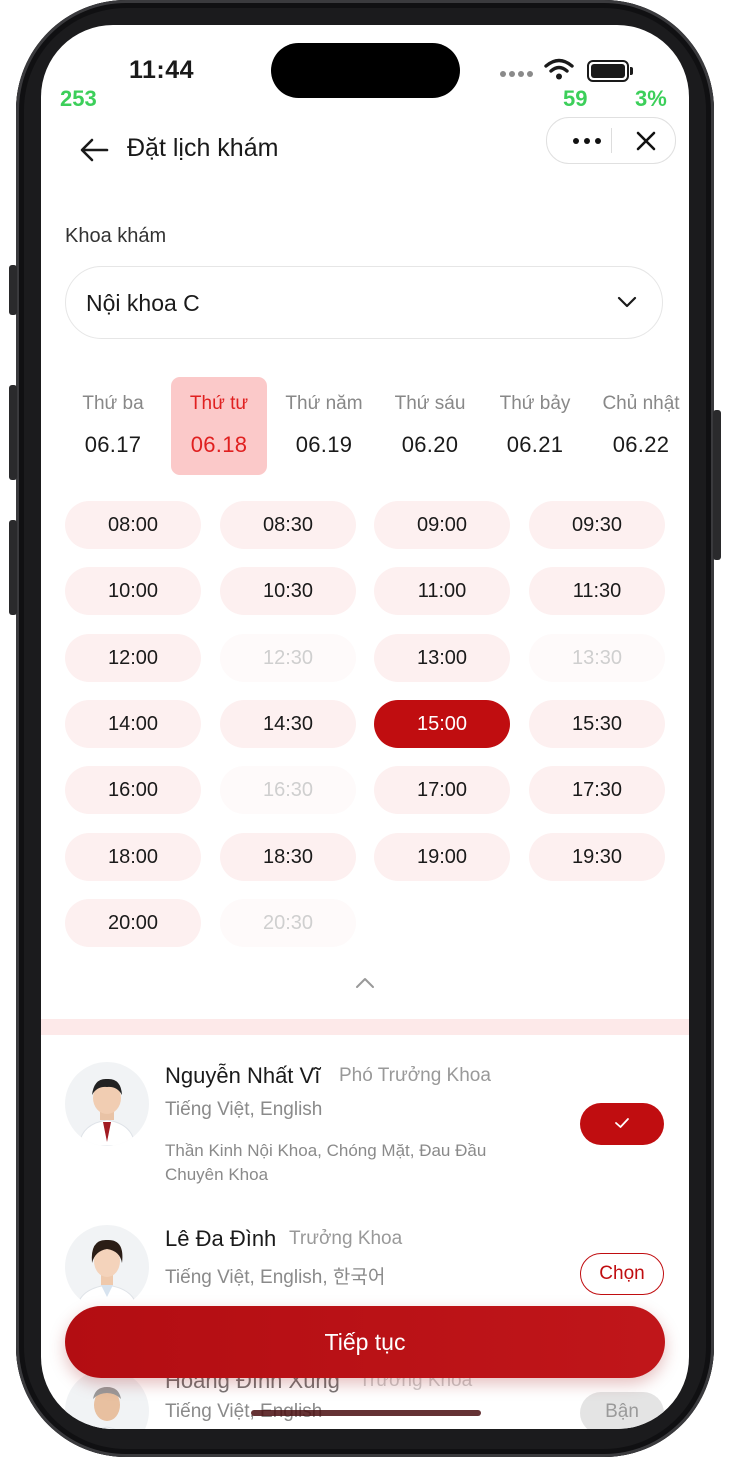 The width and height of the screenshot is (730, 1457). I want to click on choose-doctor-button: Chọn, so click(622, 1274).